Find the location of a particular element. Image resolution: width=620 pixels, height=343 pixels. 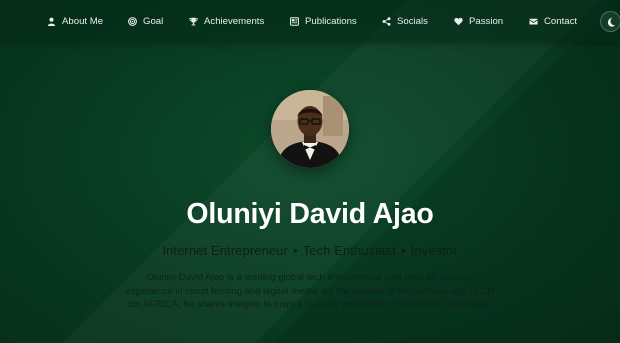

share-icon is located at coordinates (386, 21).